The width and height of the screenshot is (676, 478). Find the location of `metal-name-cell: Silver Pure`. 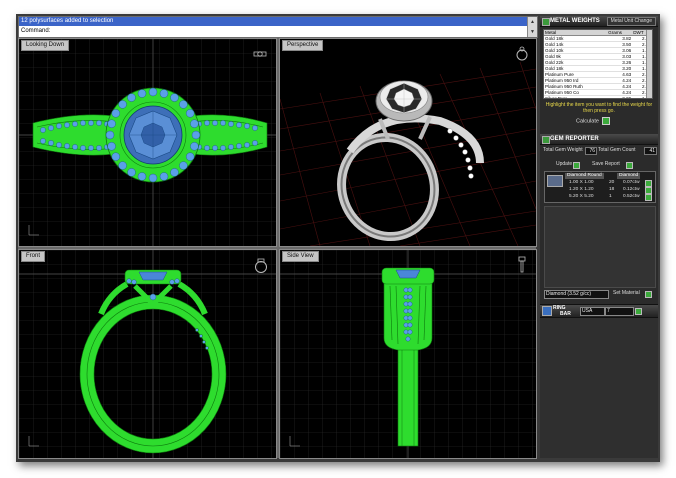

metal-name-cell: Silver Pure is located at coordinates (576, 96).